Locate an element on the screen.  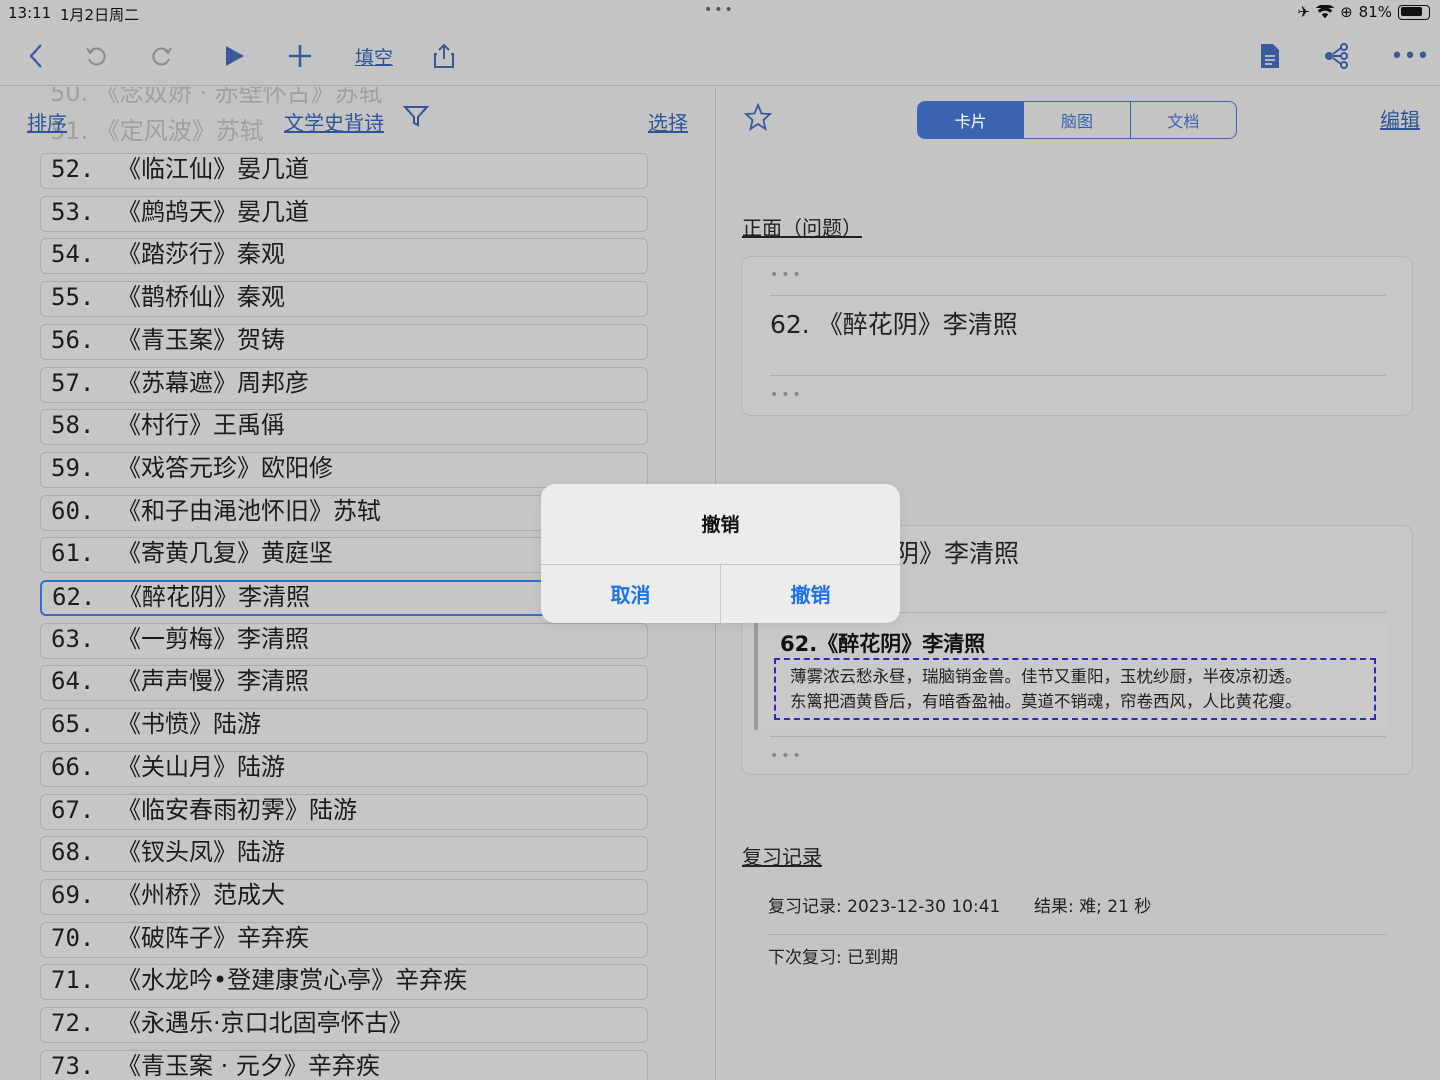
list-item: 63. 《一剪梅》李清照 is located at coordinates (344, 641).